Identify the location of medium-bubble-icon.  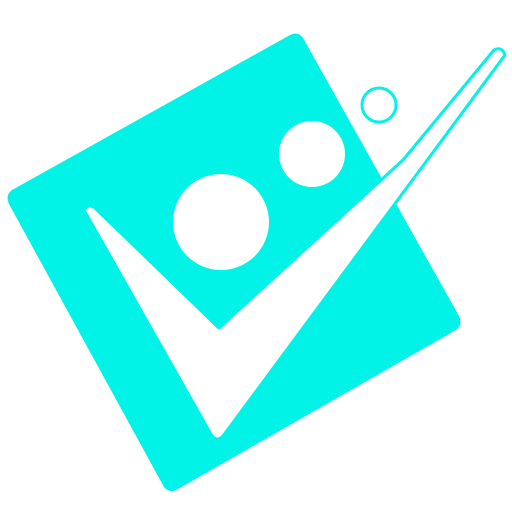
(312, 154).